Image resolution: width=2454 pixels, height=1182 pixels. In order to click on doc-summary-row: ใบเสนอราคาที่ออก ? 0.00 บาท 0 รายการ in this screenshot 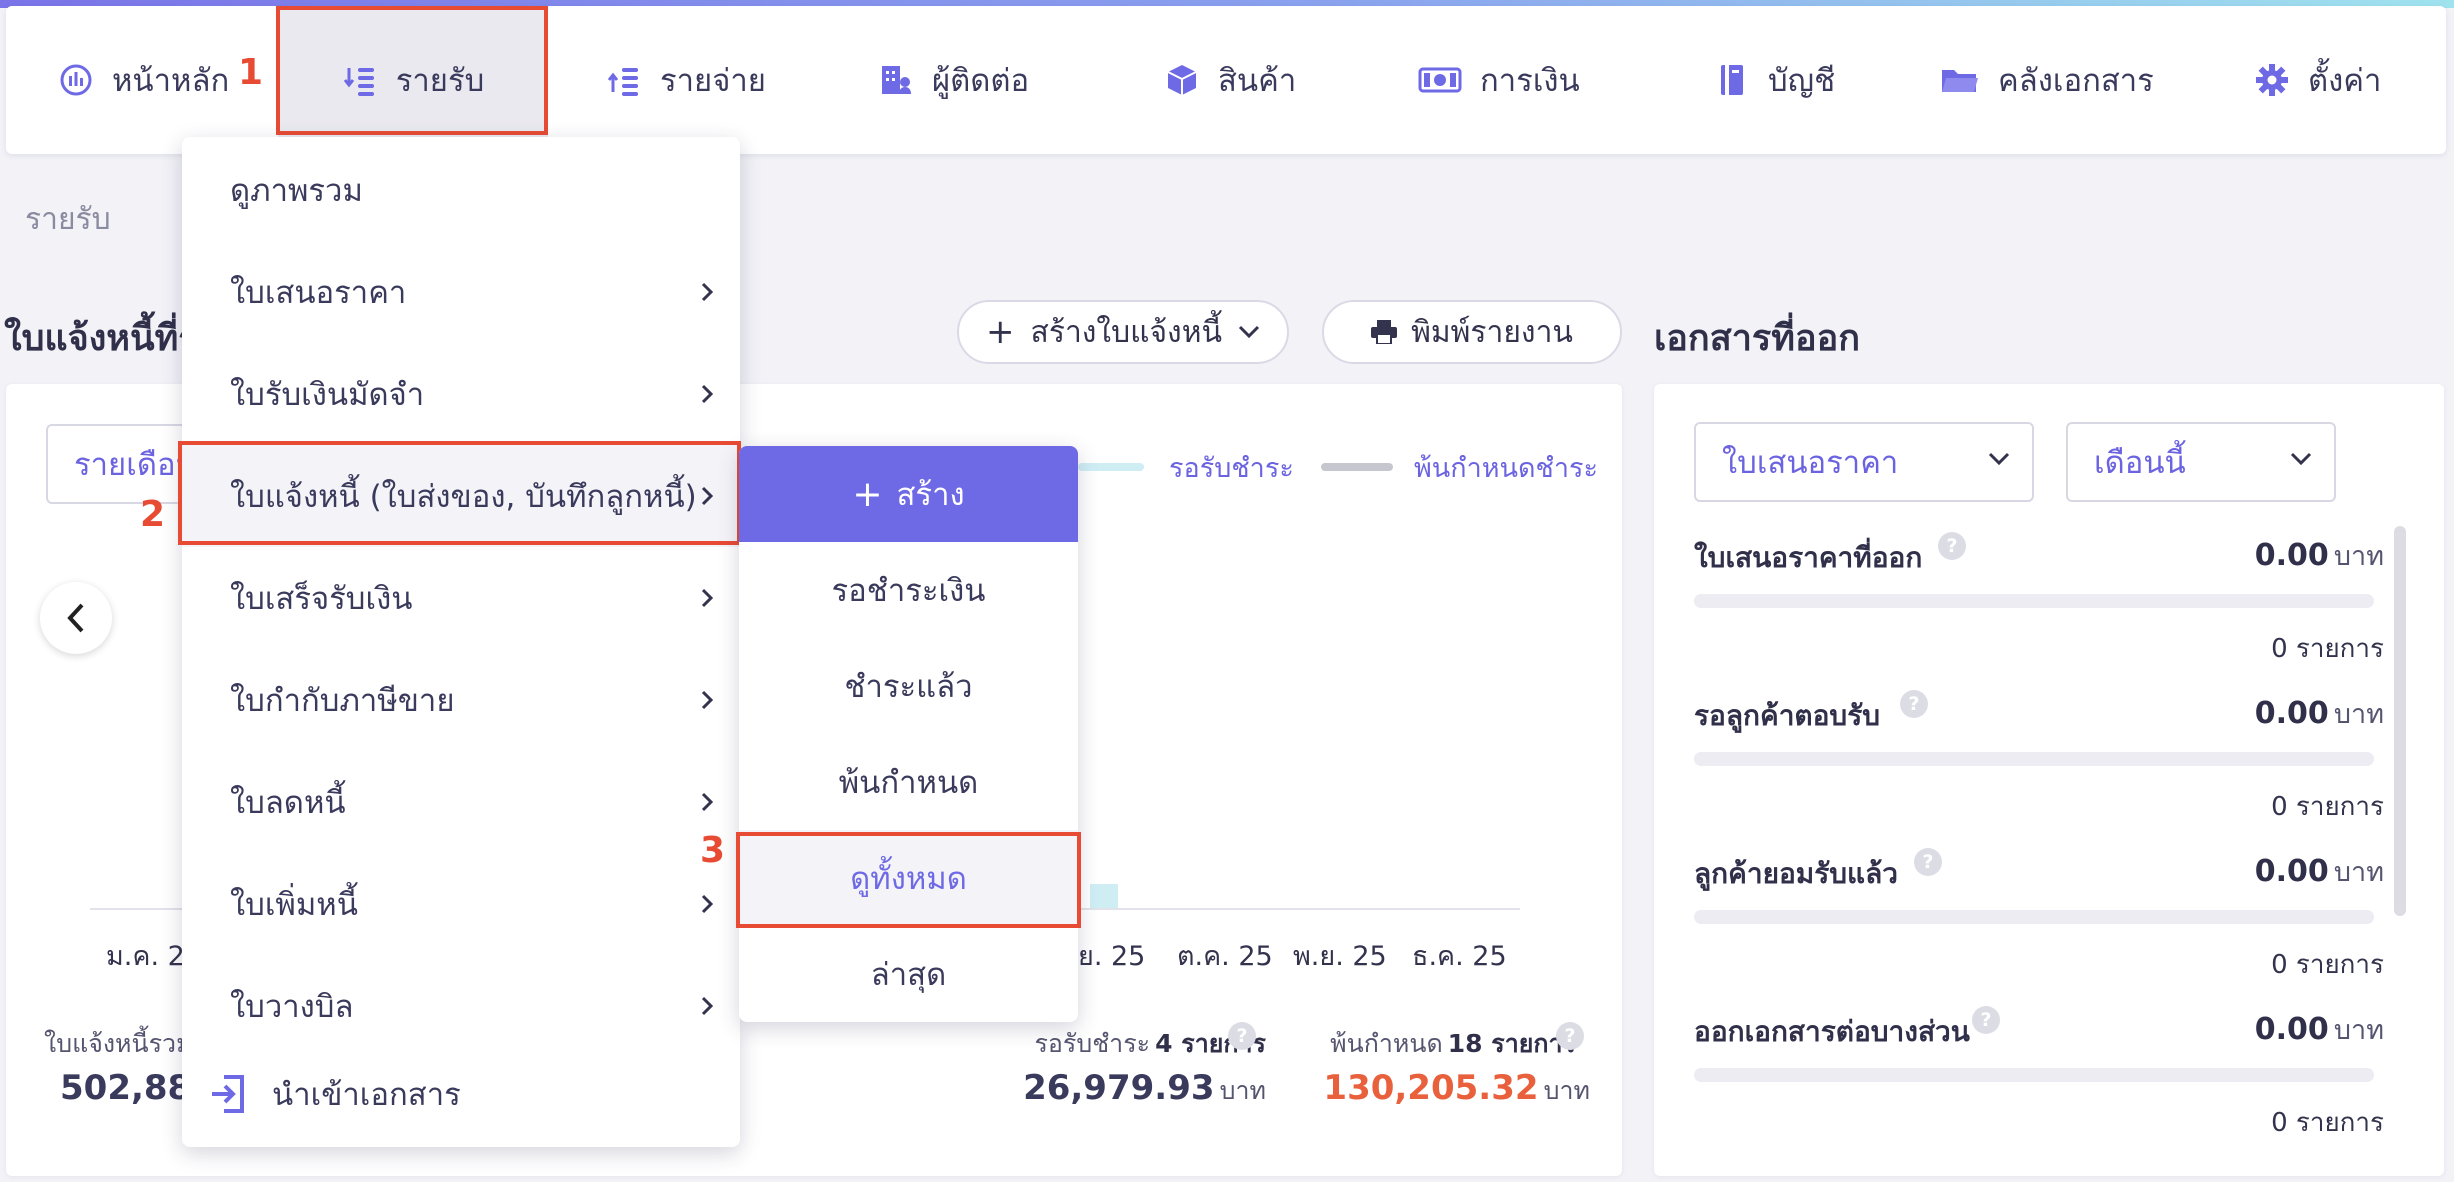, I will do `click(2039, 614)`.